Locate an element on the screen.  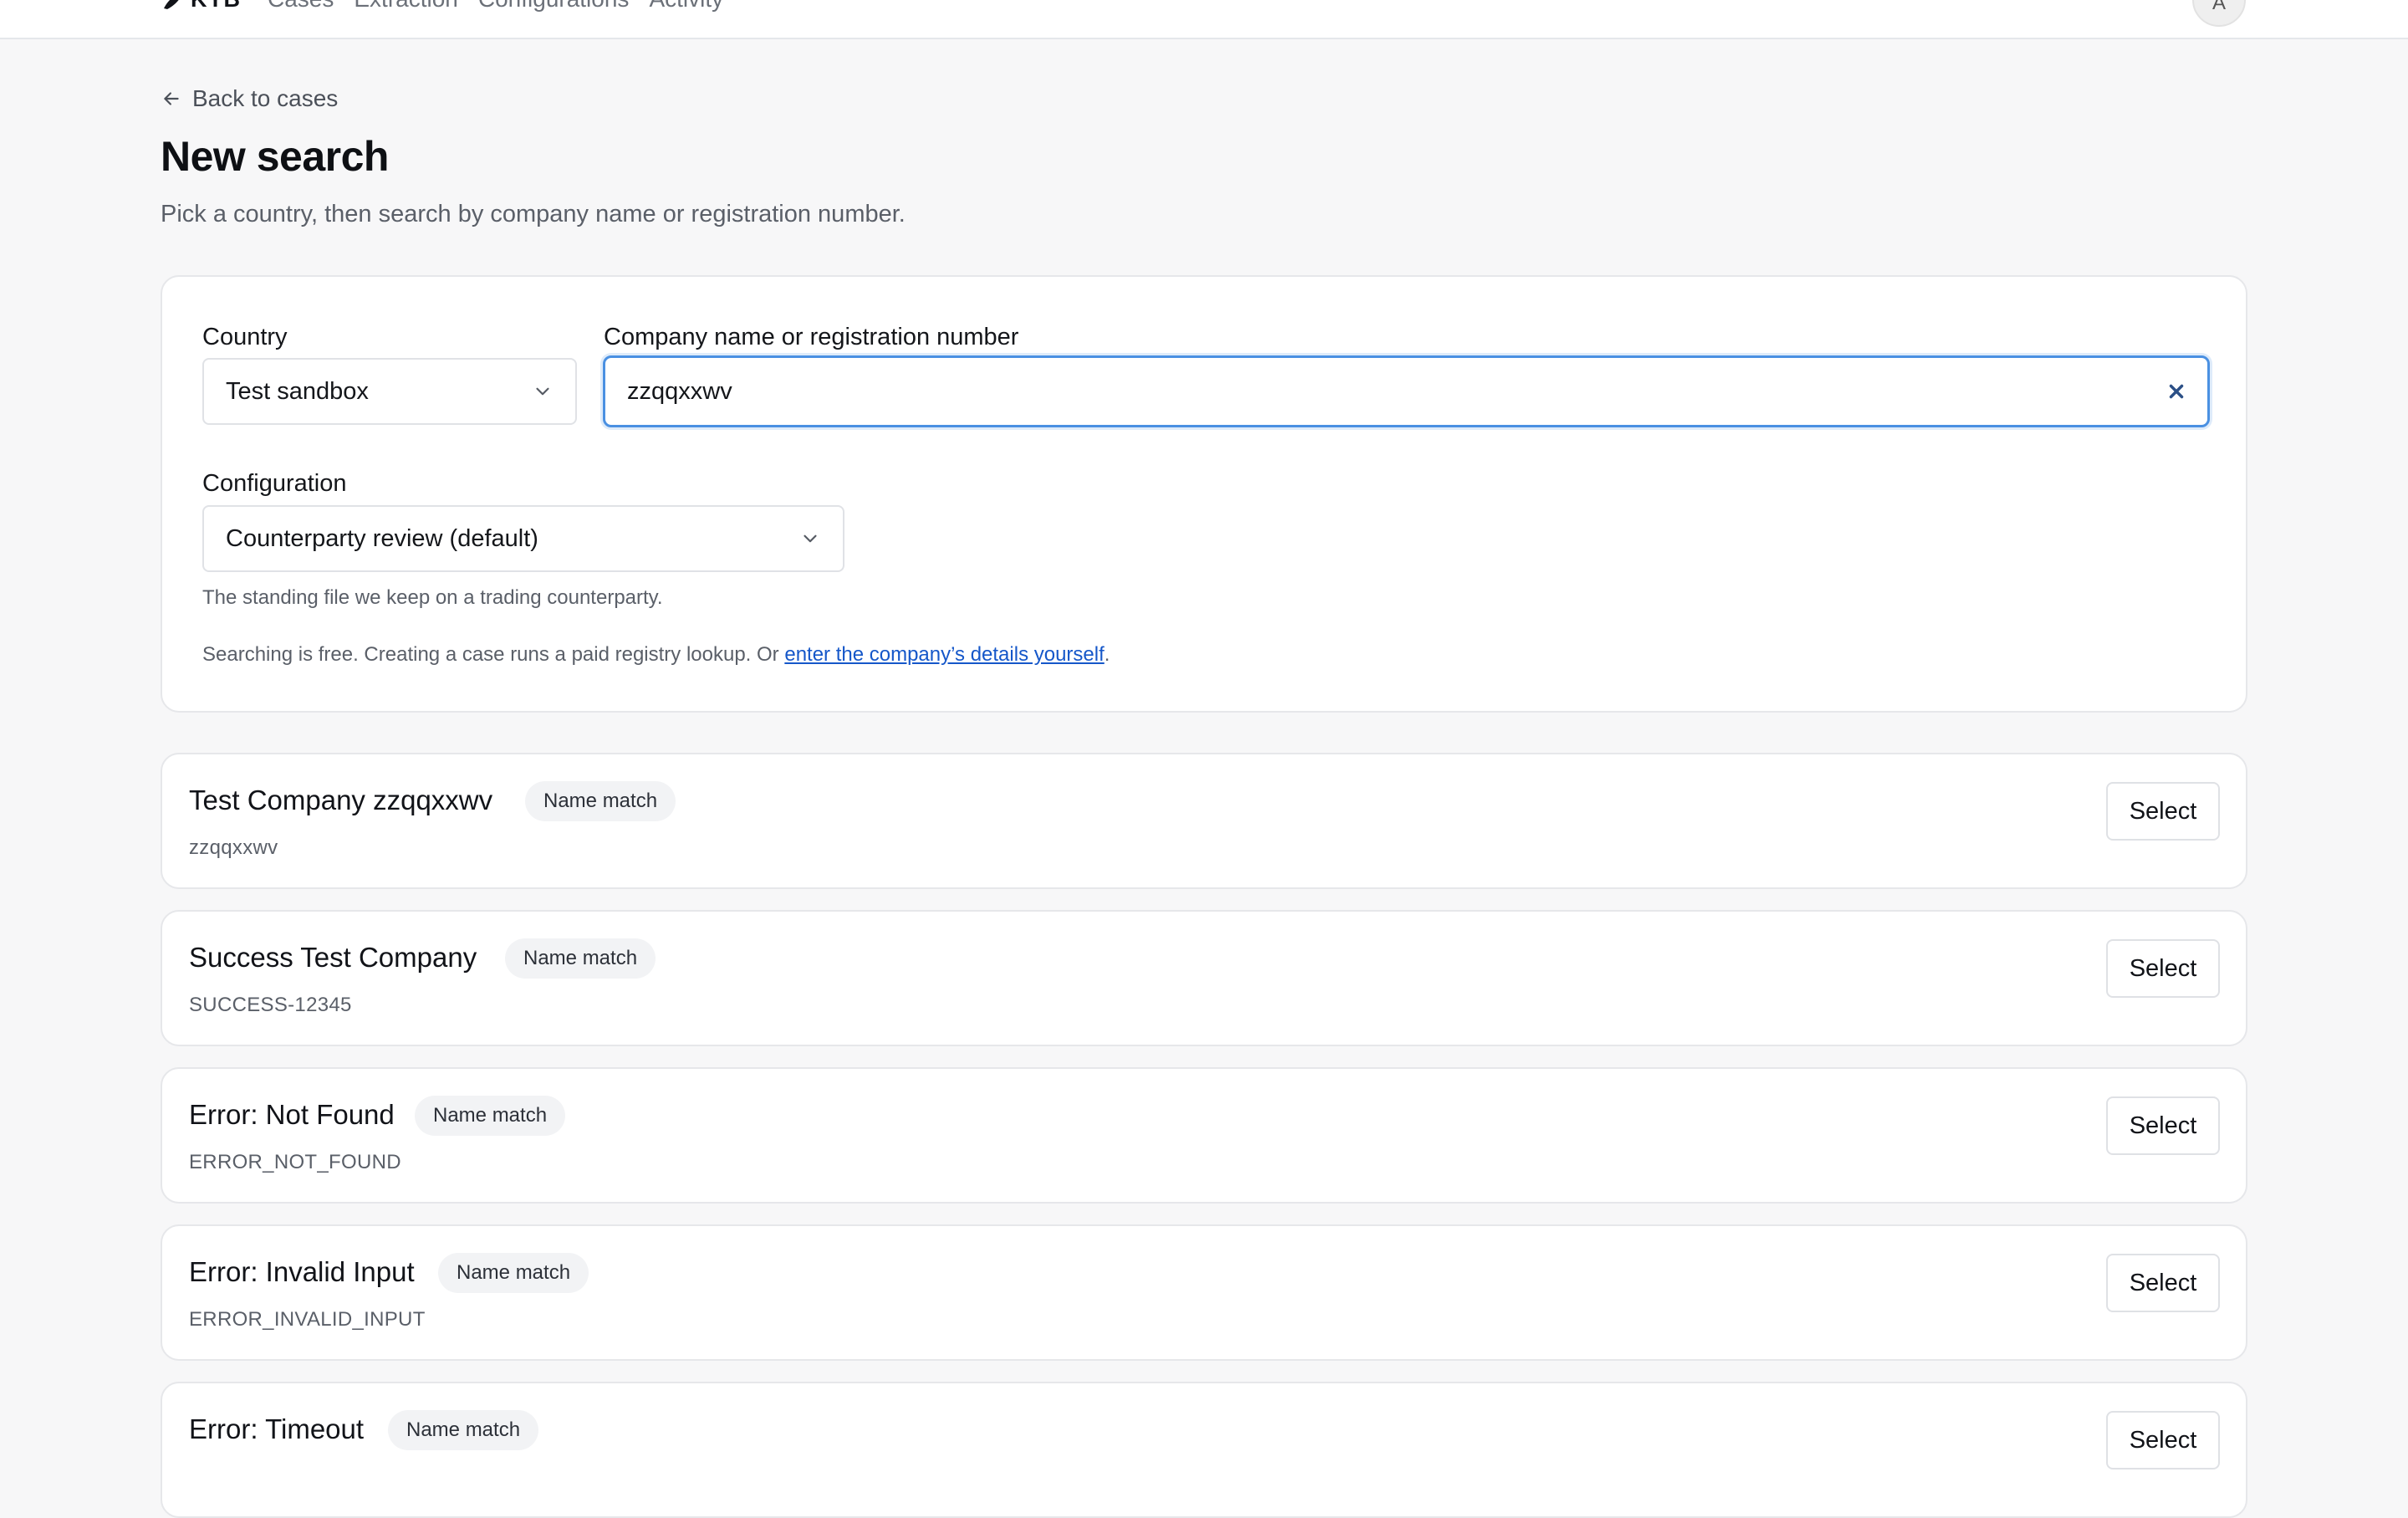
result-registration-id: ERROR_NOT_FOUND is located at coordinates (295, 1162).